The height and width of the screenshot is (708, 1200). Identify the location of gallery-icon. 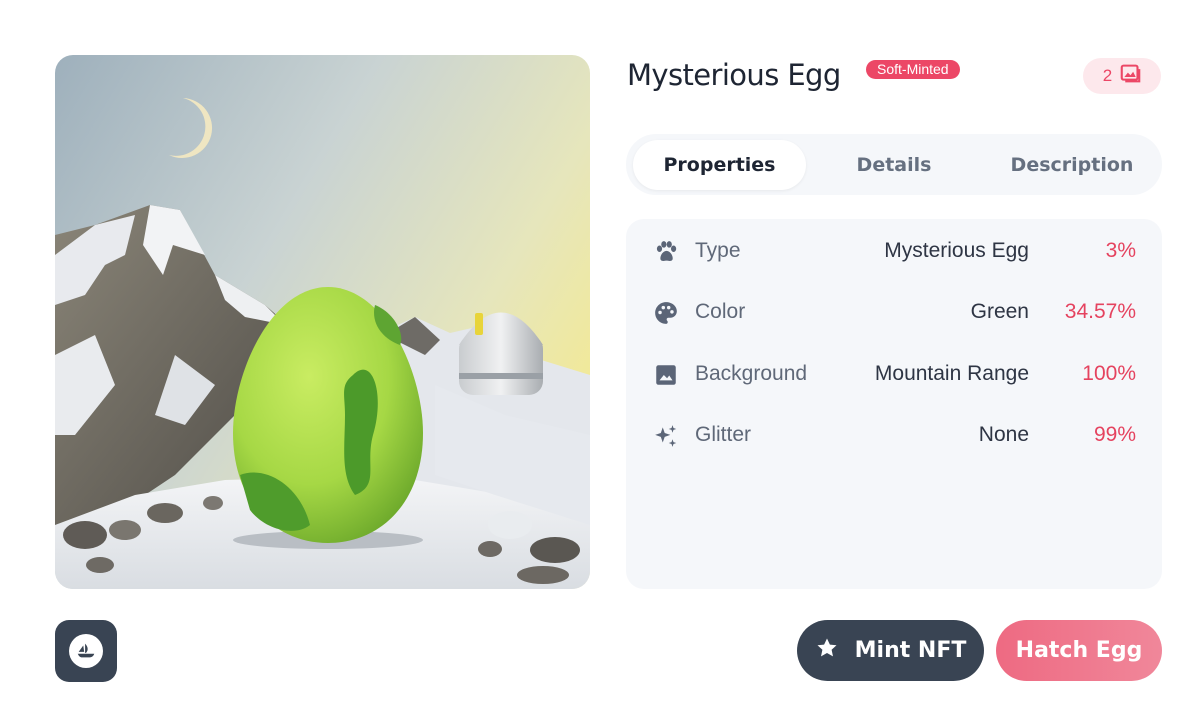
(1130, 76).